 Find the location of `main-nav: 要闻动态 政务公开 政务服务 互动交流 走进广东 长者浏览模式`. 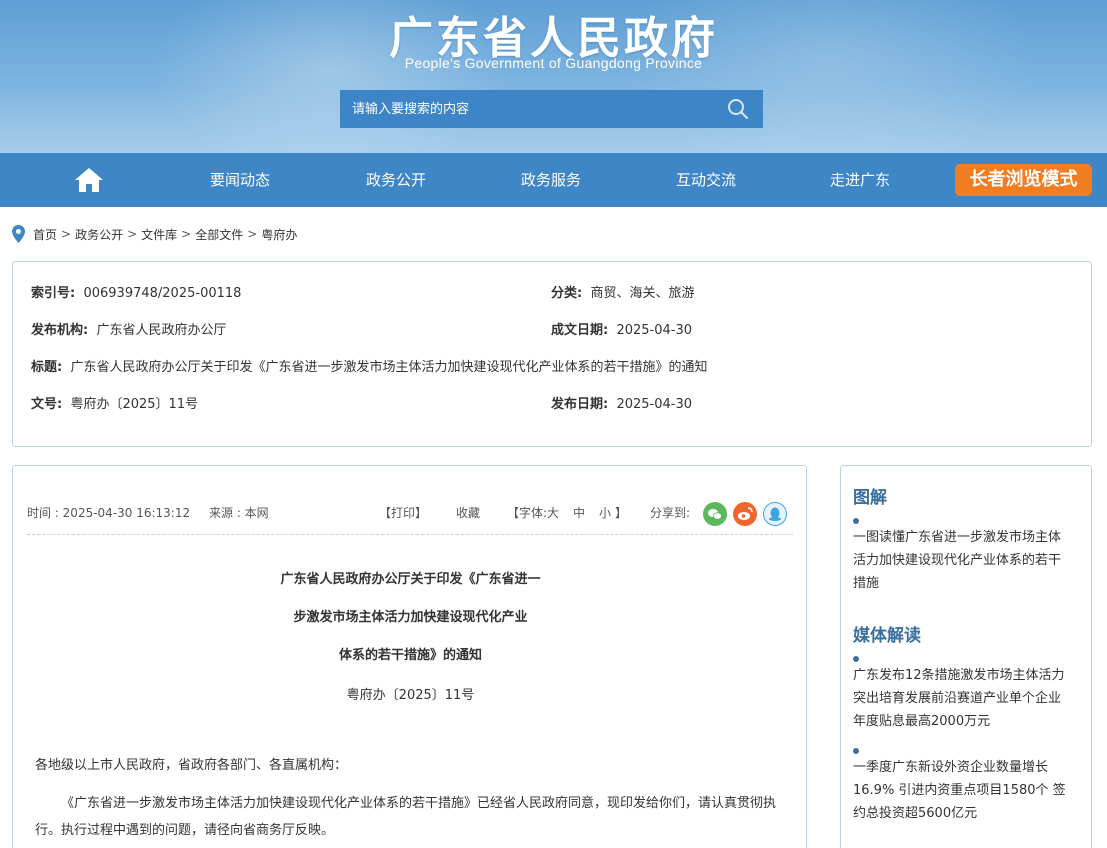

main-nav: 要闻动态 政务公开 政务服务 互动交流 走进广东 长者浏览模式 is located at coordinates (553, 180).